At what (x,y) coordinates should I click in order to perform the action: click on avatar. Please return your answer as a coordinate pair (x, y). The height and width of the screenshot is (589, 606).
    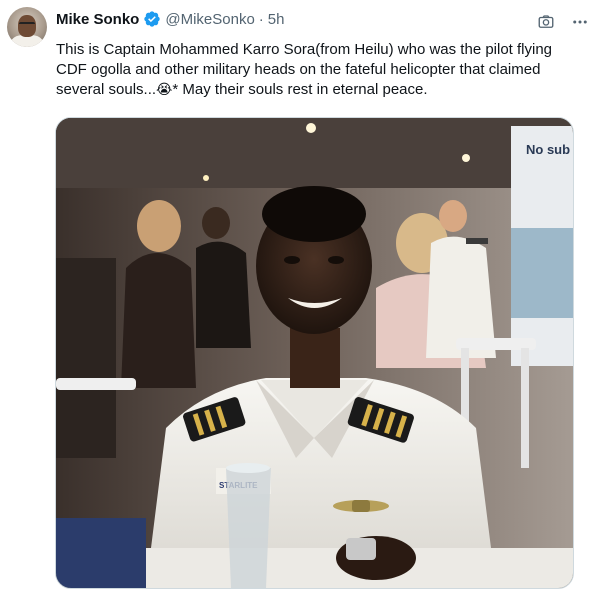
    Looking at the image, I should click on (27, 27).